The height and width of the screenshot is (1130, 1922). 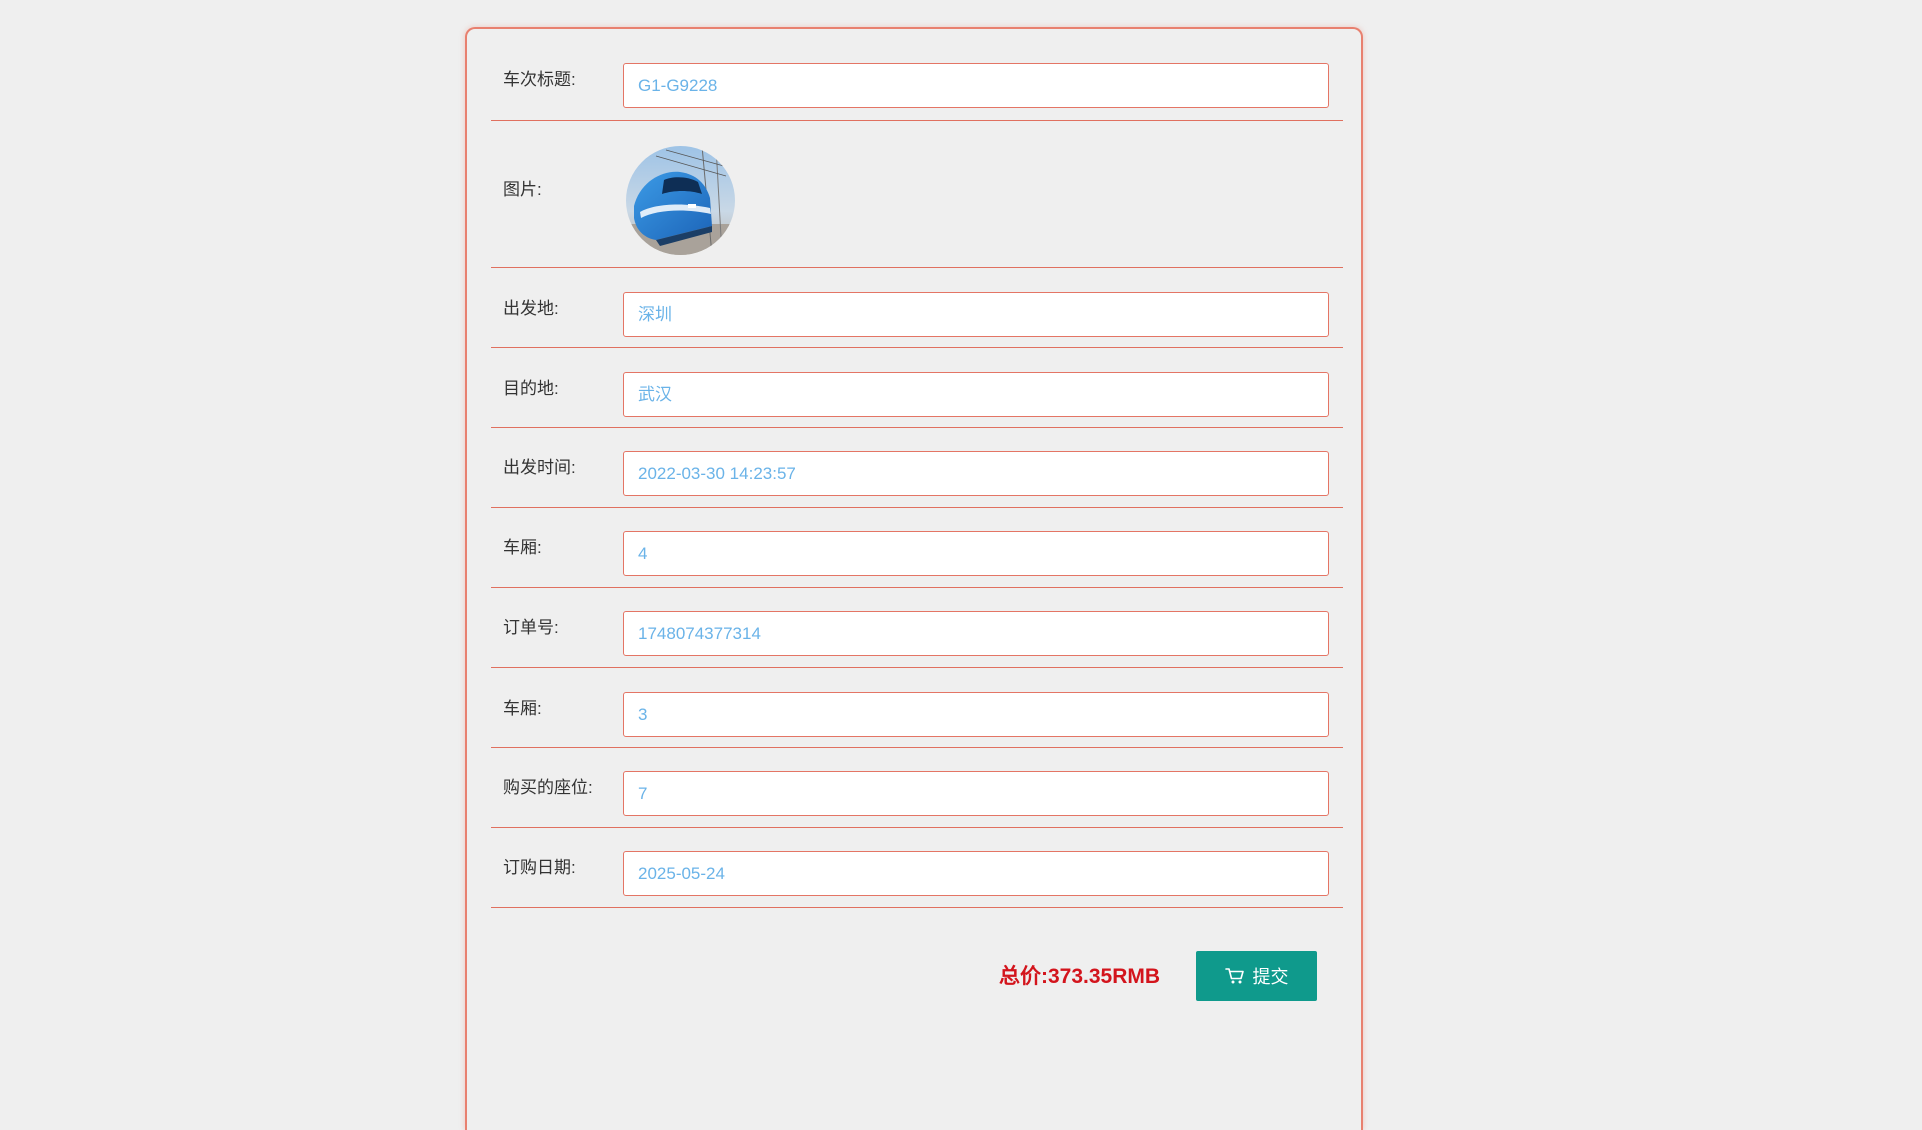 I want to click on destination-field: 武汉, so click(x=976, y=394).